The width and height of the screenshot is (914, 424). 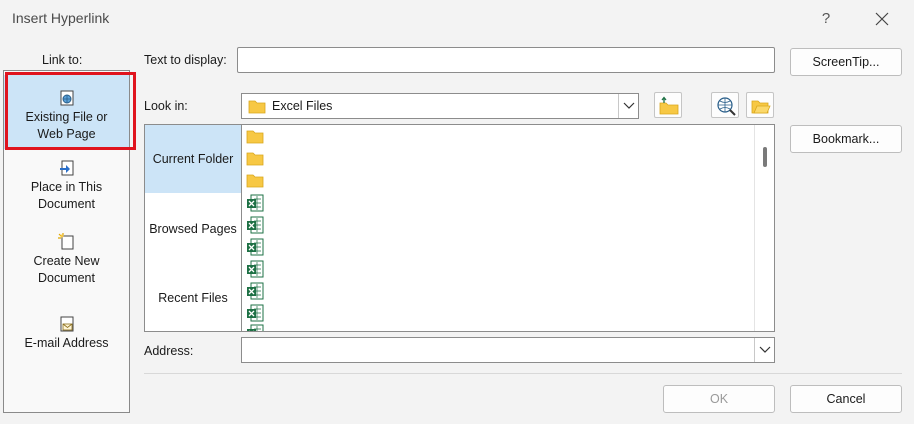 I want to click on look-in-value: Excel Files, so click(x=302, y=106).